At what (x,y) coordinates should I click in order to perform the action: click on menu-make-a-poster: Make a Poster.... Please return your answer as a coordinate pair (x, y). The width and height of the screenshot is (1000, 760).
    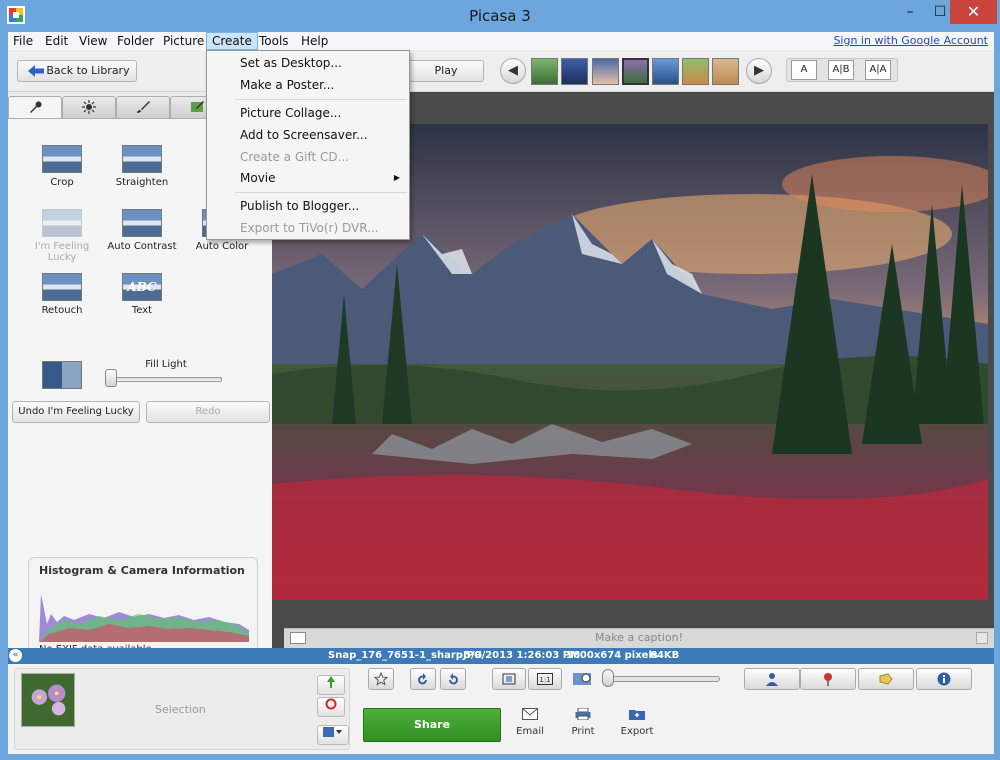
    Looking at the image, I should click on (308, 85).